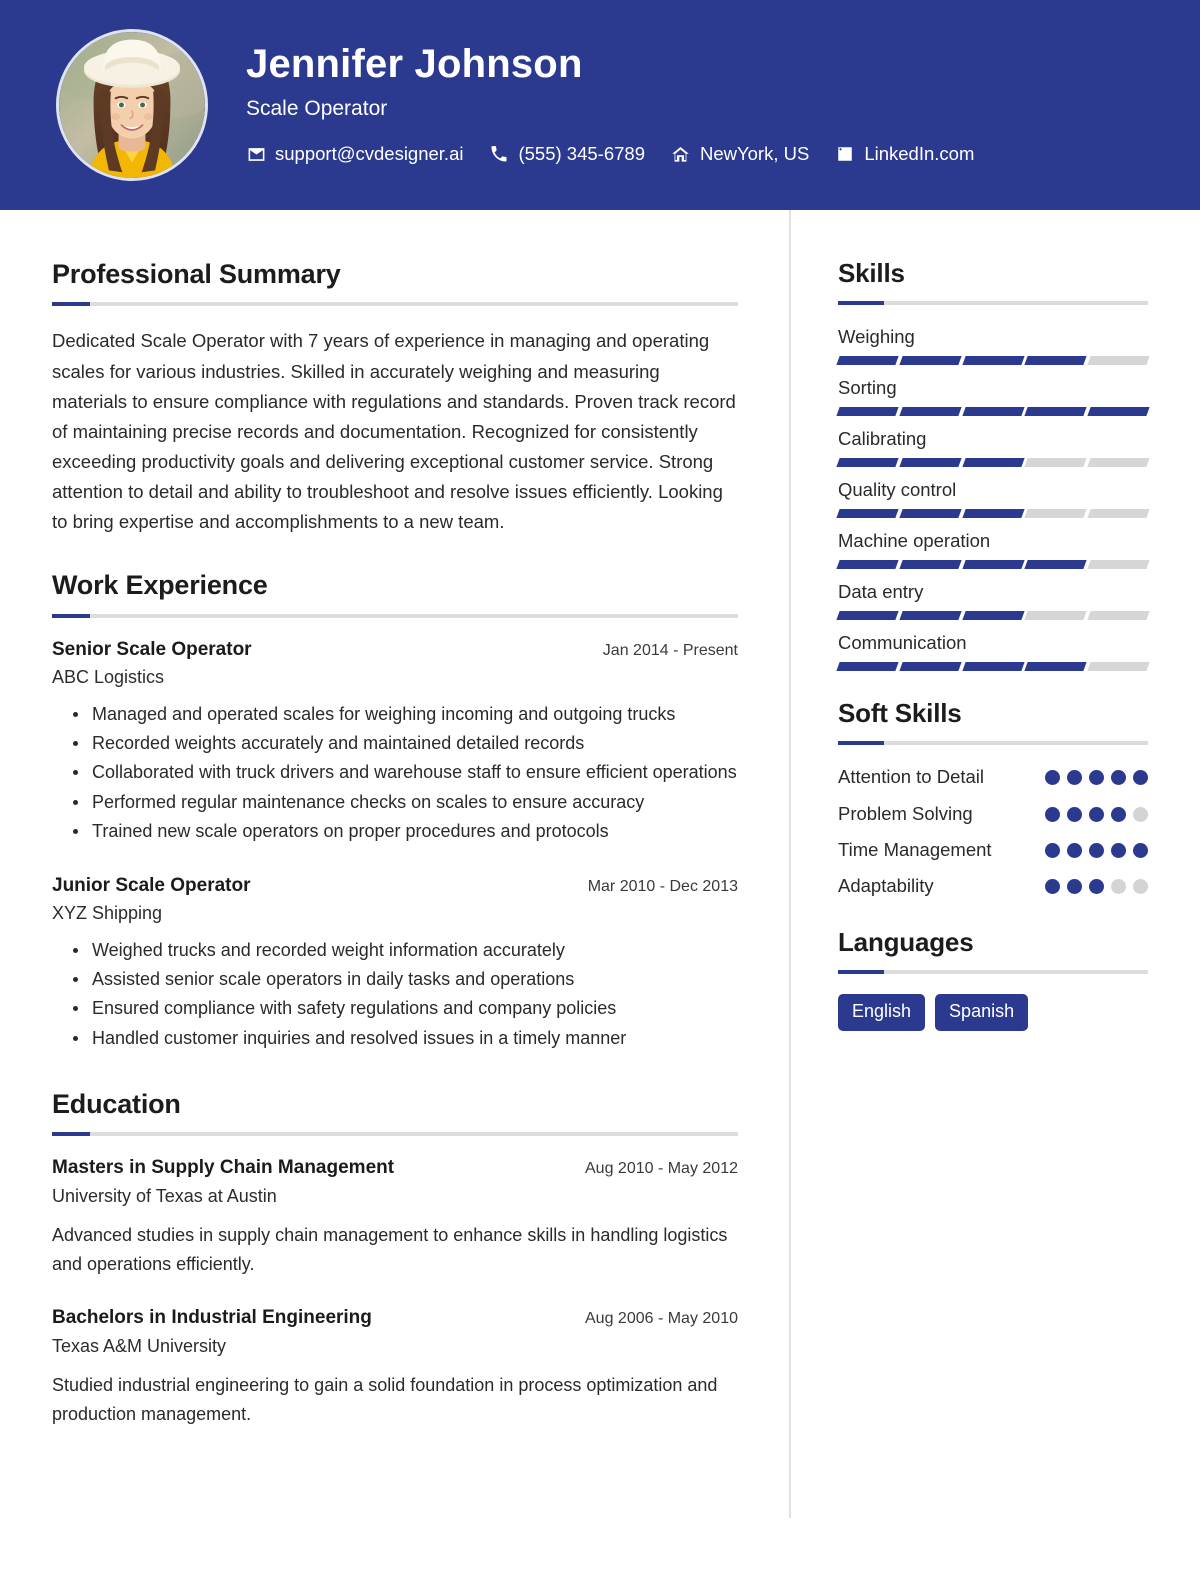 Image resolution: width=1200 pixels, height=1584 pixels. What do you see at coordinates (845, 154) in the screenshot?
I see `linkedin-icon` at bounding box center [845, 154].